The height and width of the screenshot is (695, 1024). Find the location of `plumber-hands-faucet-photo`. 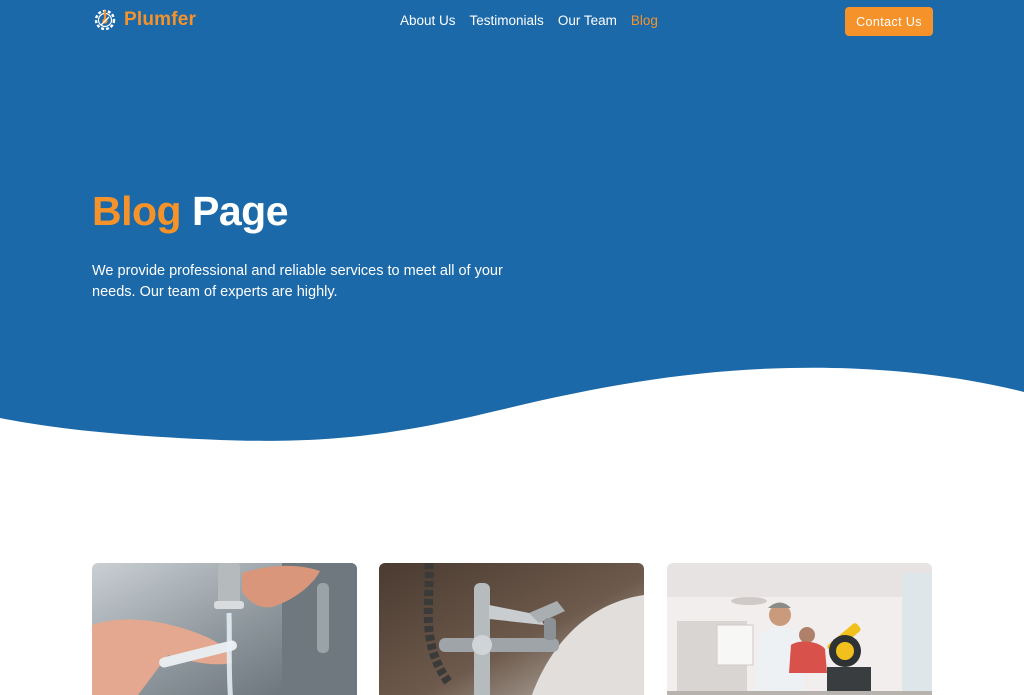

plumber-hands-faucet-photo is located at coordinates (224, 629).